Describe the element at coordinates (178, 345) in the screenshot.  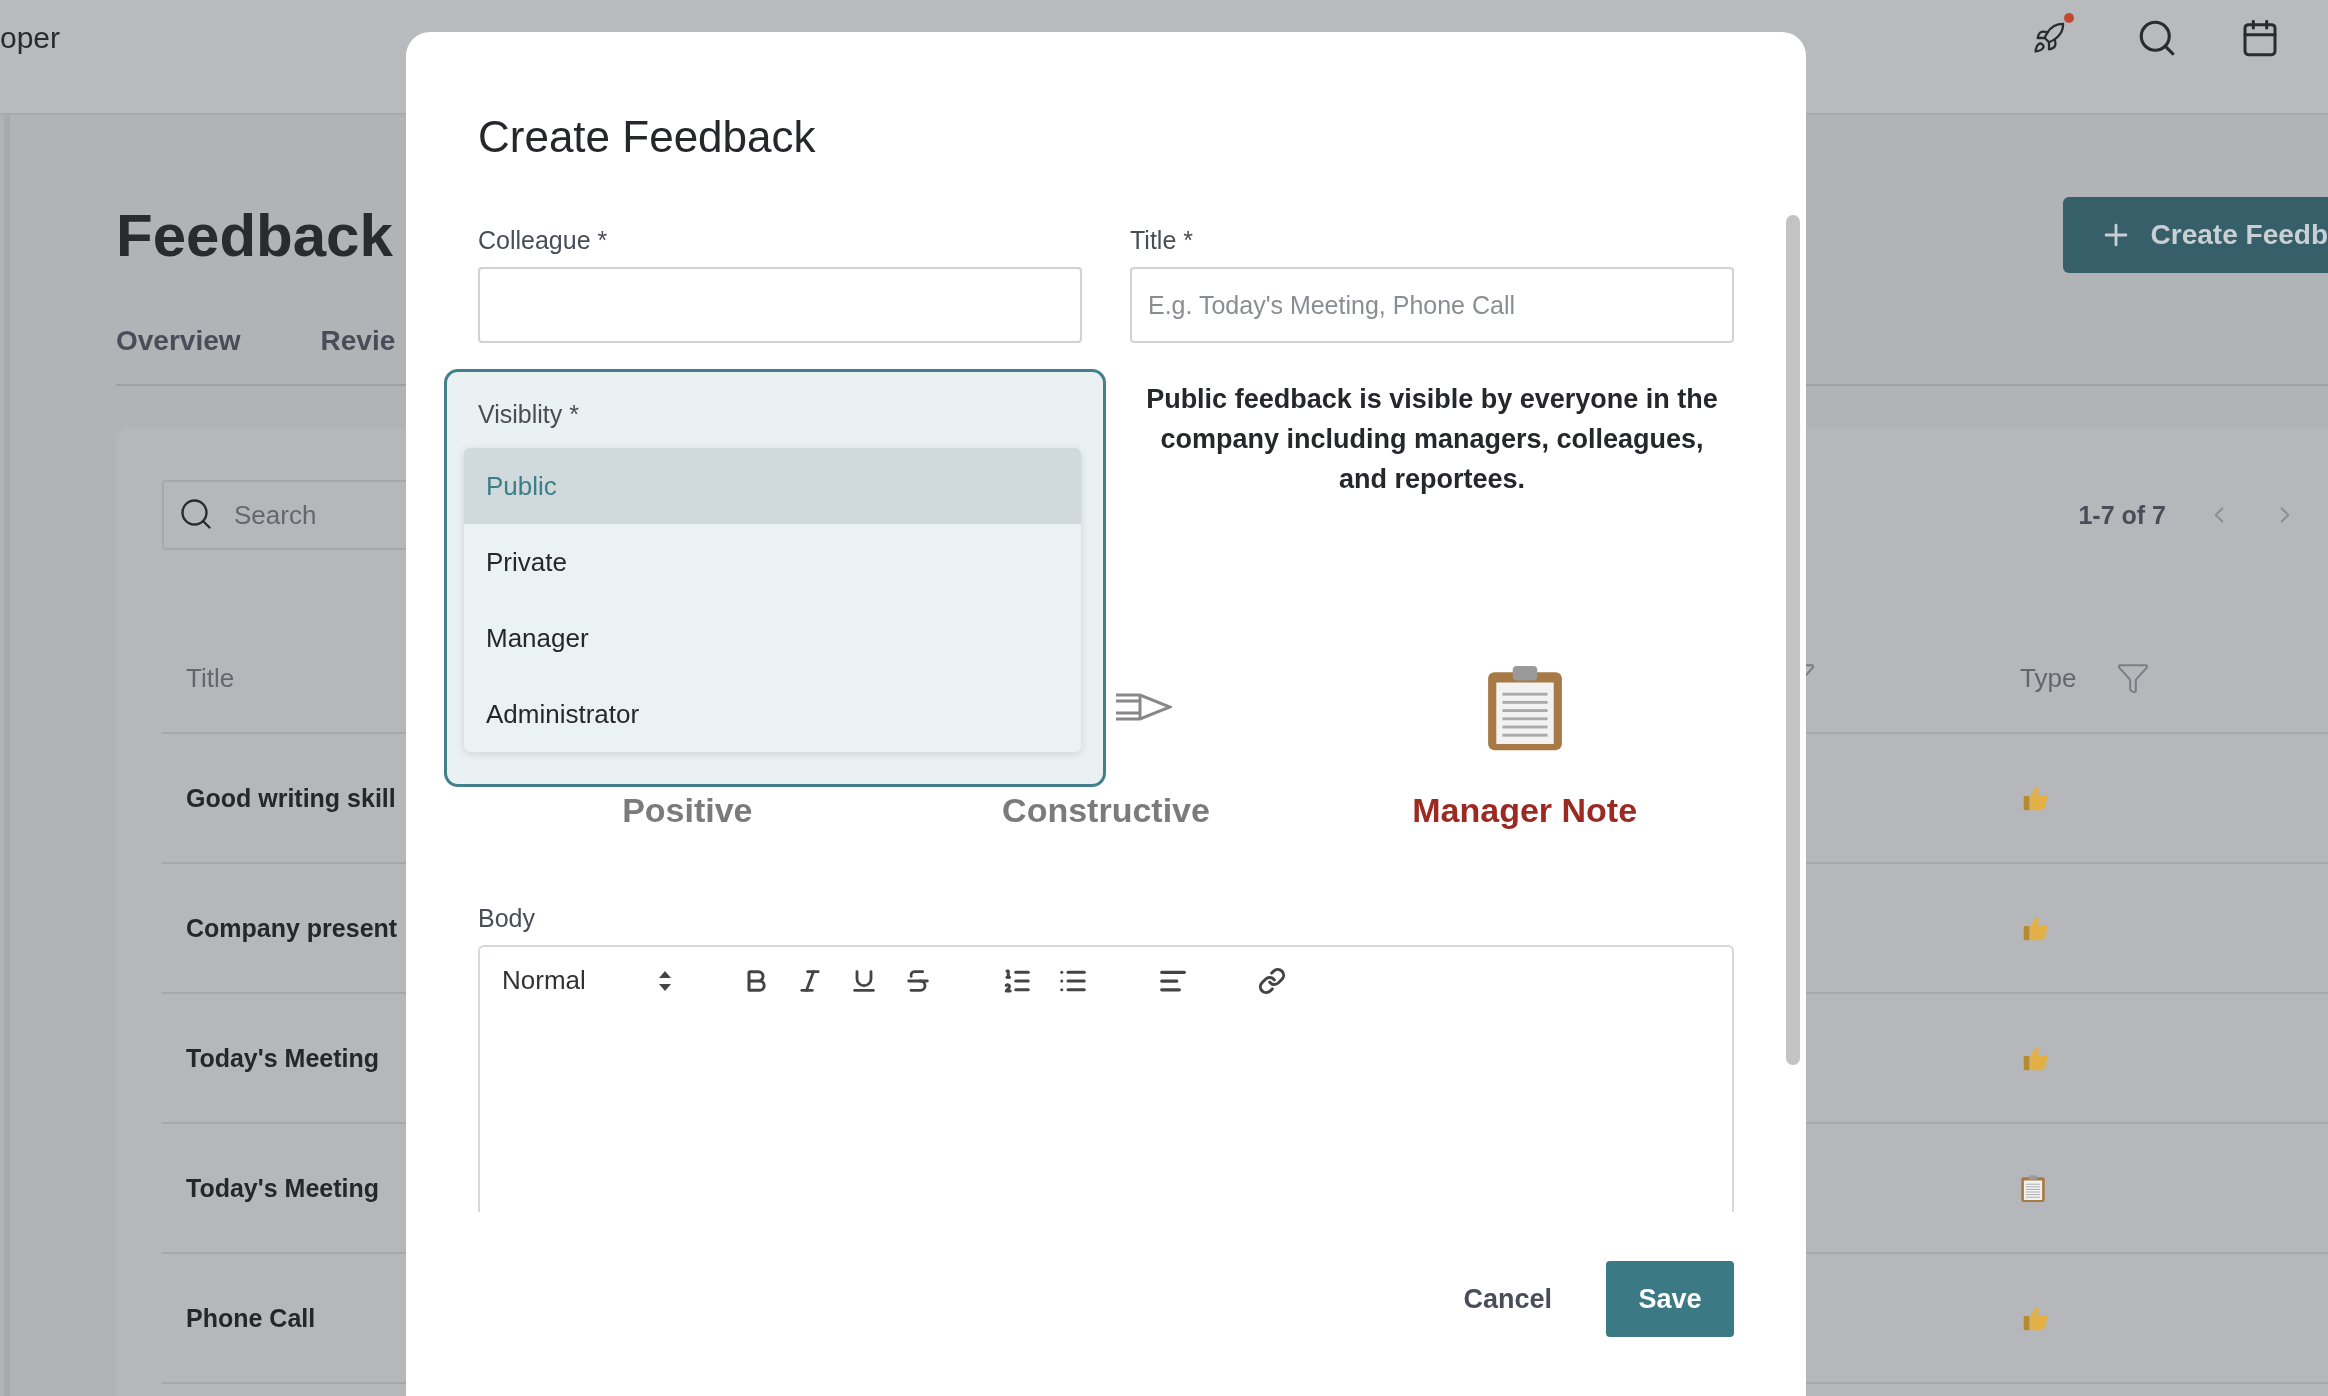
I see `tab: Overview` at that location.